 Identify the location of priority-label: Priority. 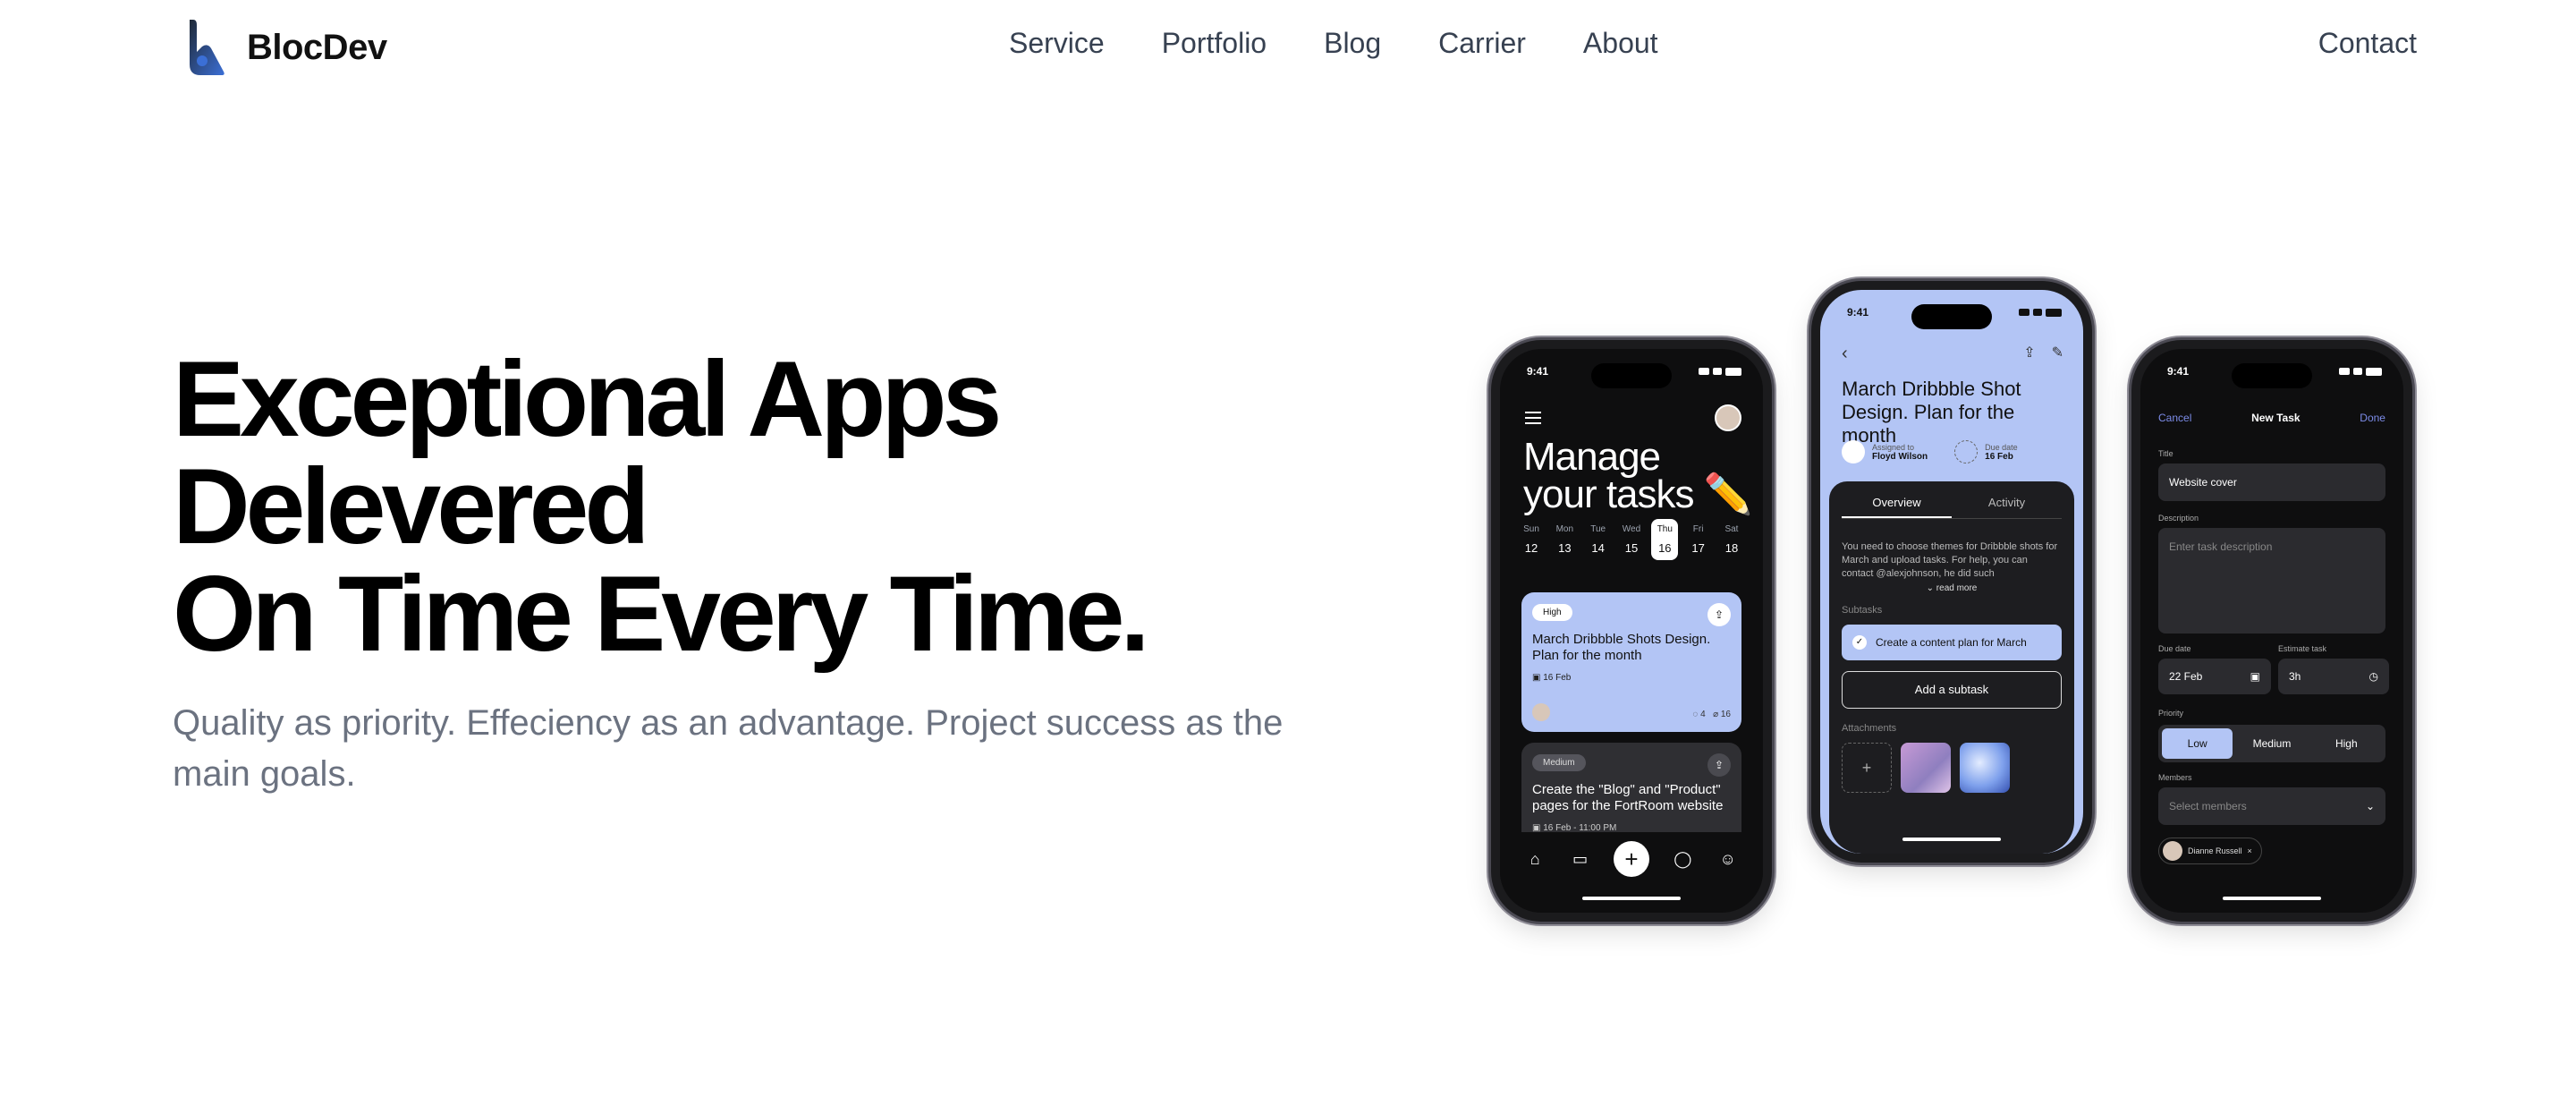
(2171, 713).